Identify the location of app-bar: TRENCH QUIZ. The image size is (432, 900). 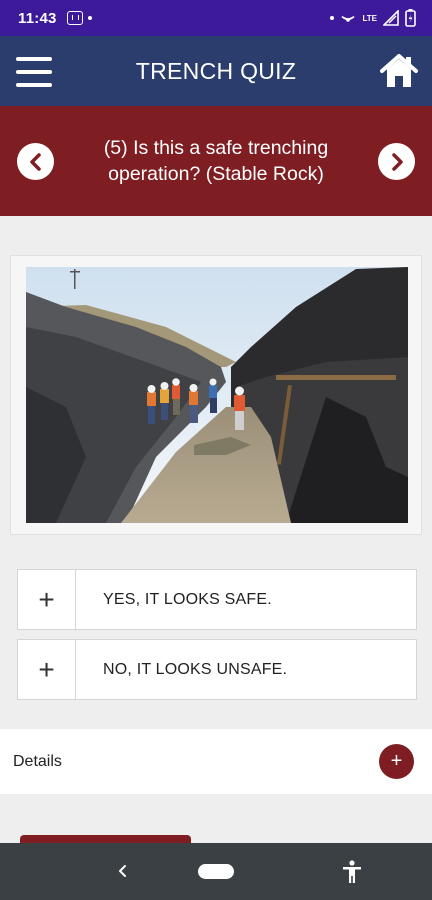
(216, 71).